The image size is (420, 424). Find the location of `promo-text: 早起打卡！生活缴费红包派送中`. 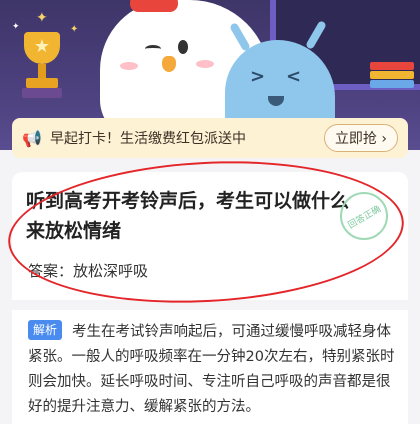

promo-text: 早起打卡！生活缴费红包派送中 is located at coordinates (148, 139).